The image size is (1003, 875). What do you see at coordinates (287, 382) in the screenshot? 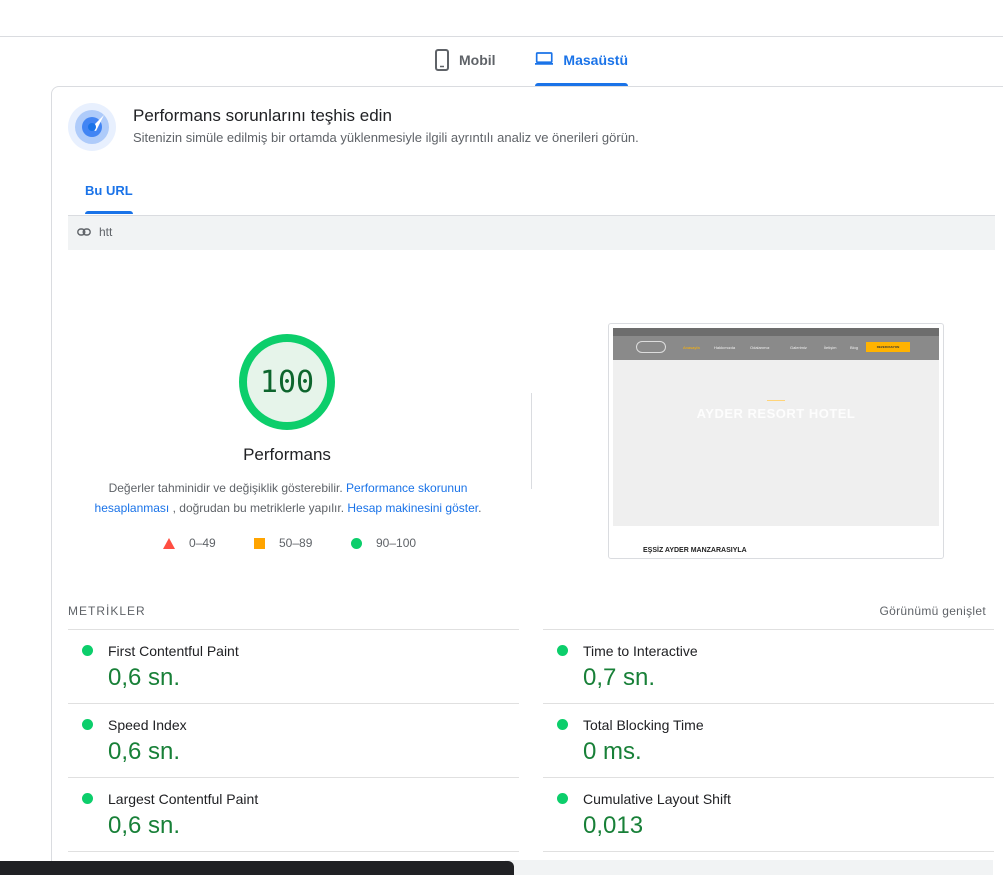
I see `score-value: 100` at bounding box center [287, 382].